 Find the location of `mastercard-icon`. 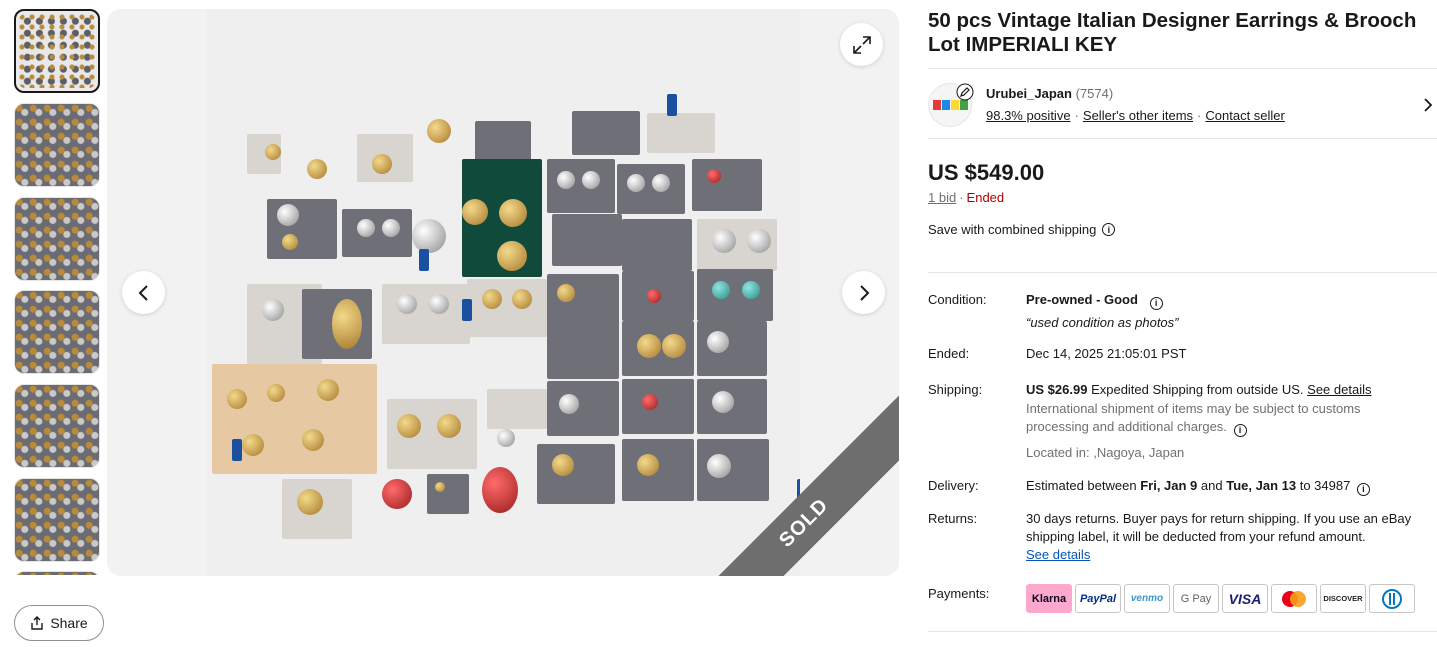

mastercard-icon is located at coordinates (1294, 598).